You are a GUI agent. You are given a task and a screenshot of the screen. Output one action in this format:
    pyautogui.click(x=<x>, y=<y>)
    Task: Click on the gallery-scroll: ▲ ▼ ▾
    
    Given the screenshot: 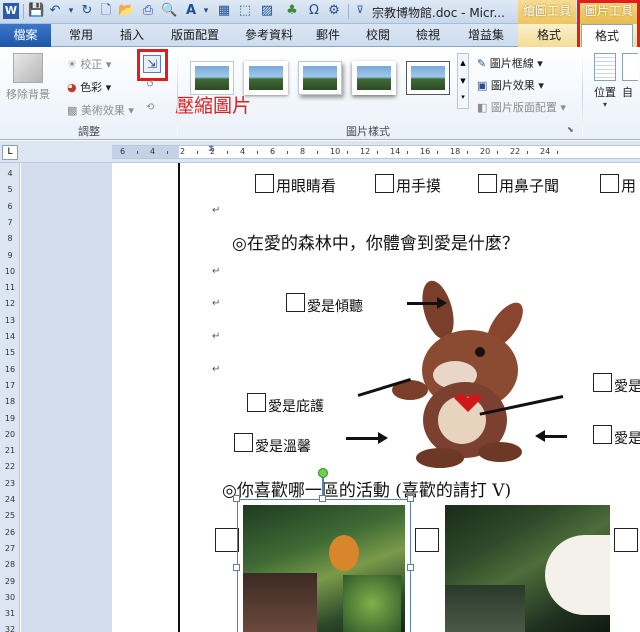 What is the action you would take?
    pyautogui.click(x=463, y=81)
    